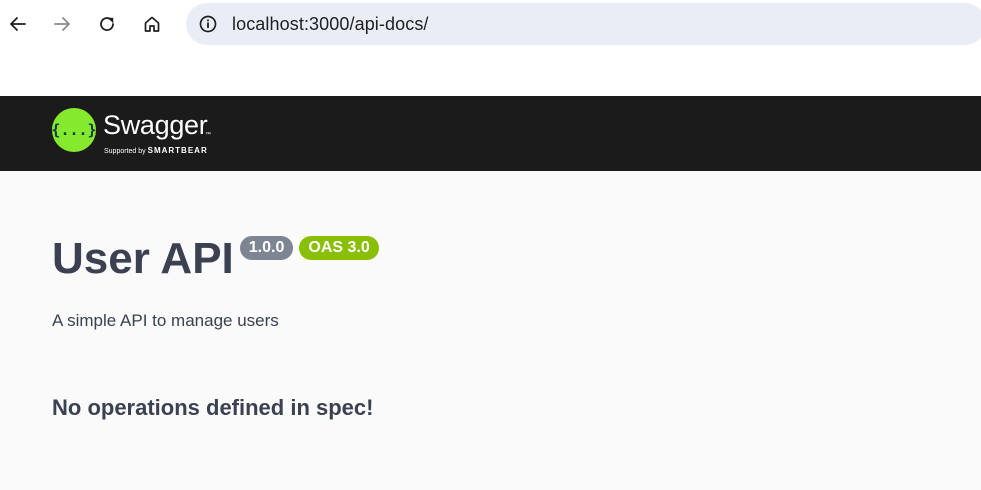  What do you see at coordinates (155, 125) in the screenshot?
I see `logo-title: Swagger` at bounding box center [155, 125].